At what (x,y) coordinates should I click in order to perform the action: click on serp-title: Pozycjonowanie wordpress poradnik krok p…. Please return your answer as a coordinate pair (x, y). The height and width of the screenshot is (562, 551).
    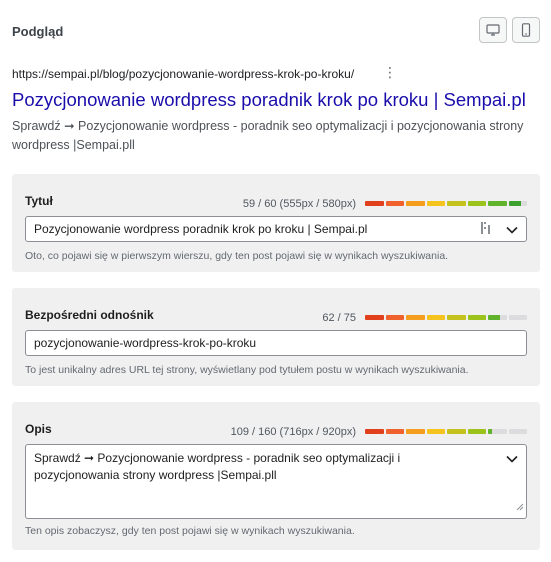
    Looking at the image, I should click on (269, 100).